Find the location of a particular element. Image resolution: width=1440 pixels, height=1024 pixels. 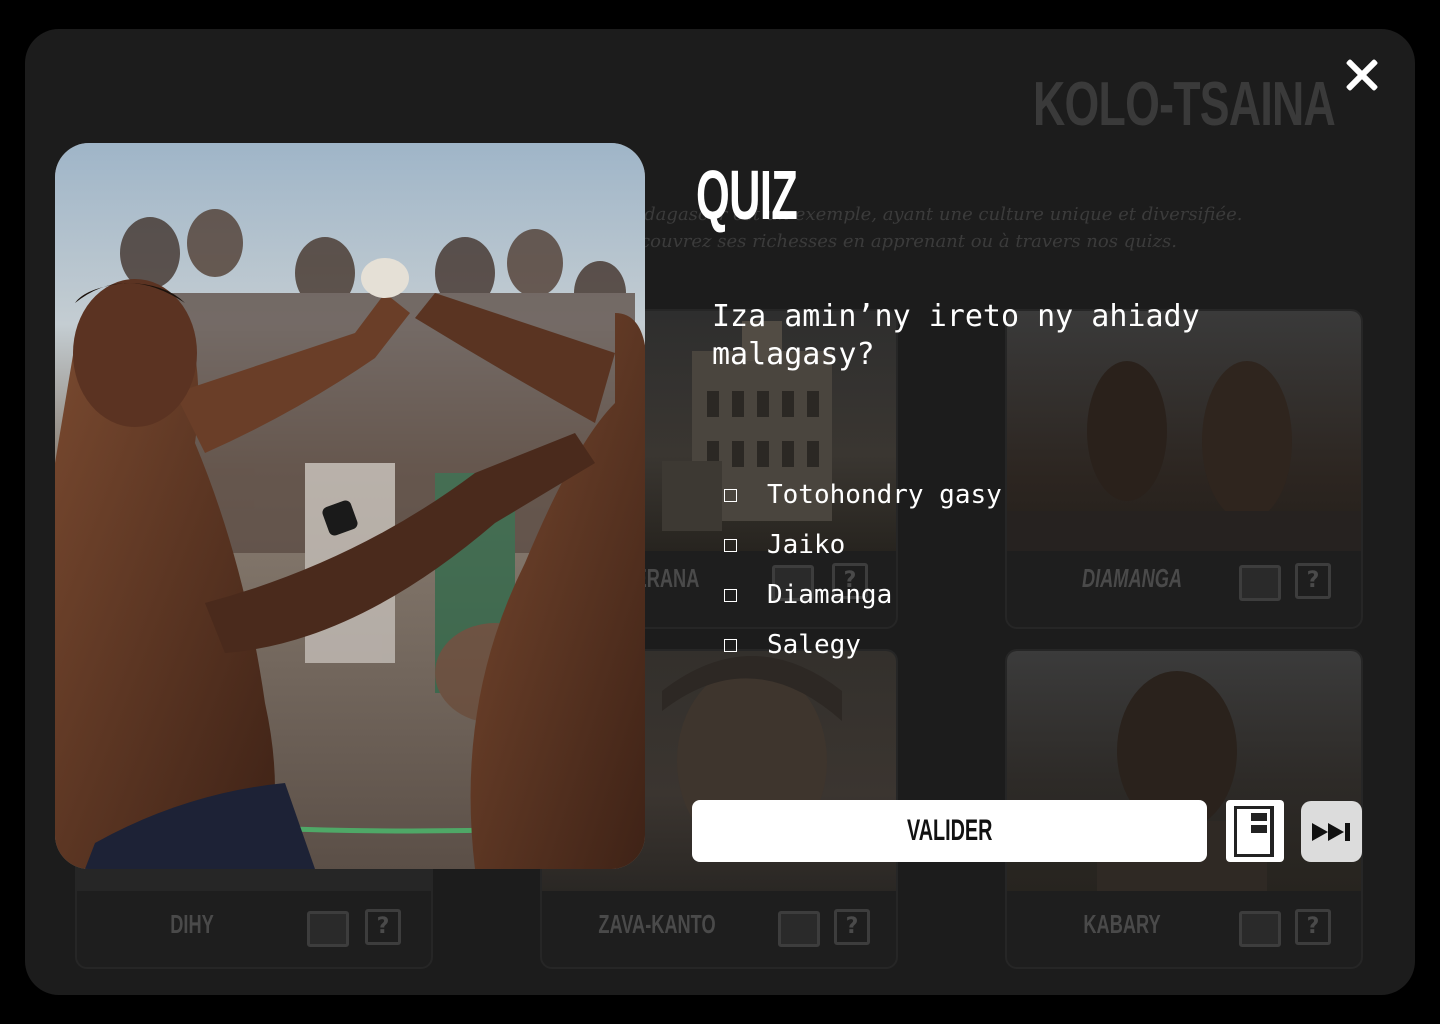

answer-option-label: Diamanga is located at coordinates (830, 595).